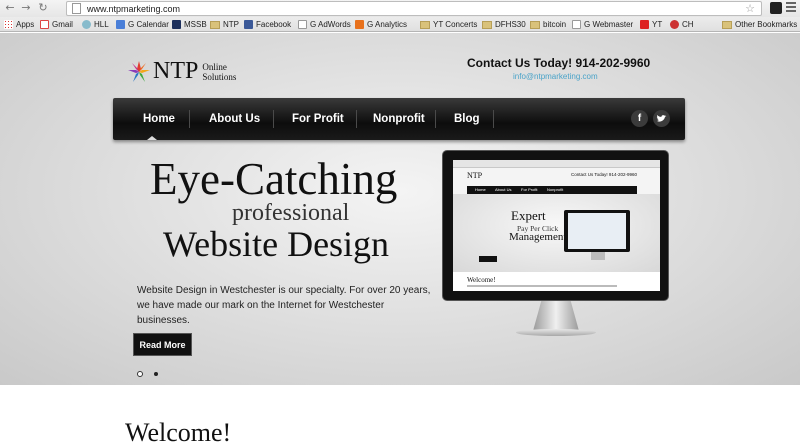 The width and height of the screenshot is (800, 443). Describe the element at coordinates (139, 72) in the screenshot. I see `star-logo-icon` at that location.